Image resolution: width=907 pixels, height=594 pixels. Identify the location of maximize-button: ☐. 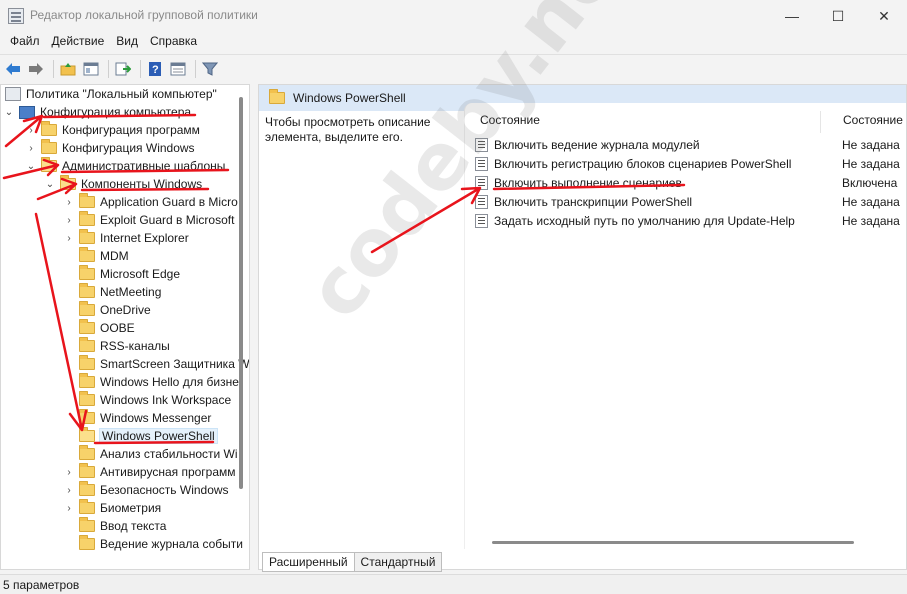
(838, 16).